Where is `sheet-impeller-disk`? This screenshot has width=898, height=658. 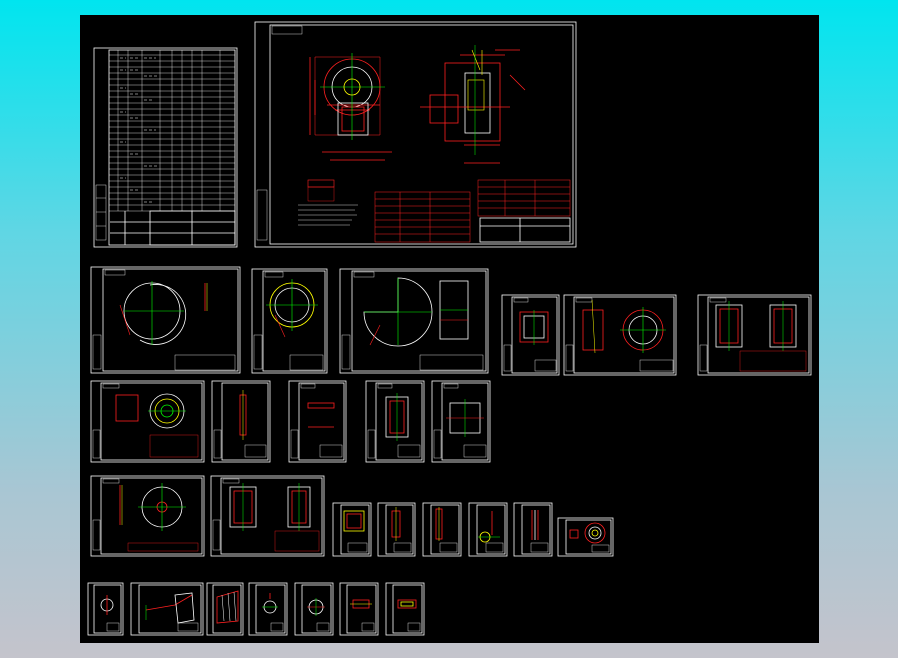
sheet-impeller-disk is located at coordinates (147, 421).